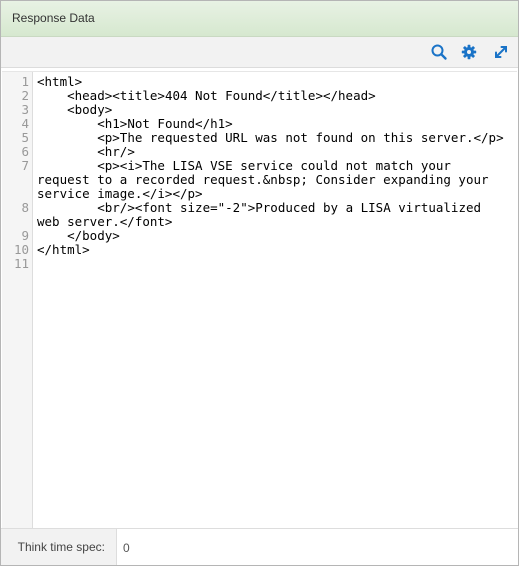  I want to click on think-time-label: Think time spec:, so click(59, 547).